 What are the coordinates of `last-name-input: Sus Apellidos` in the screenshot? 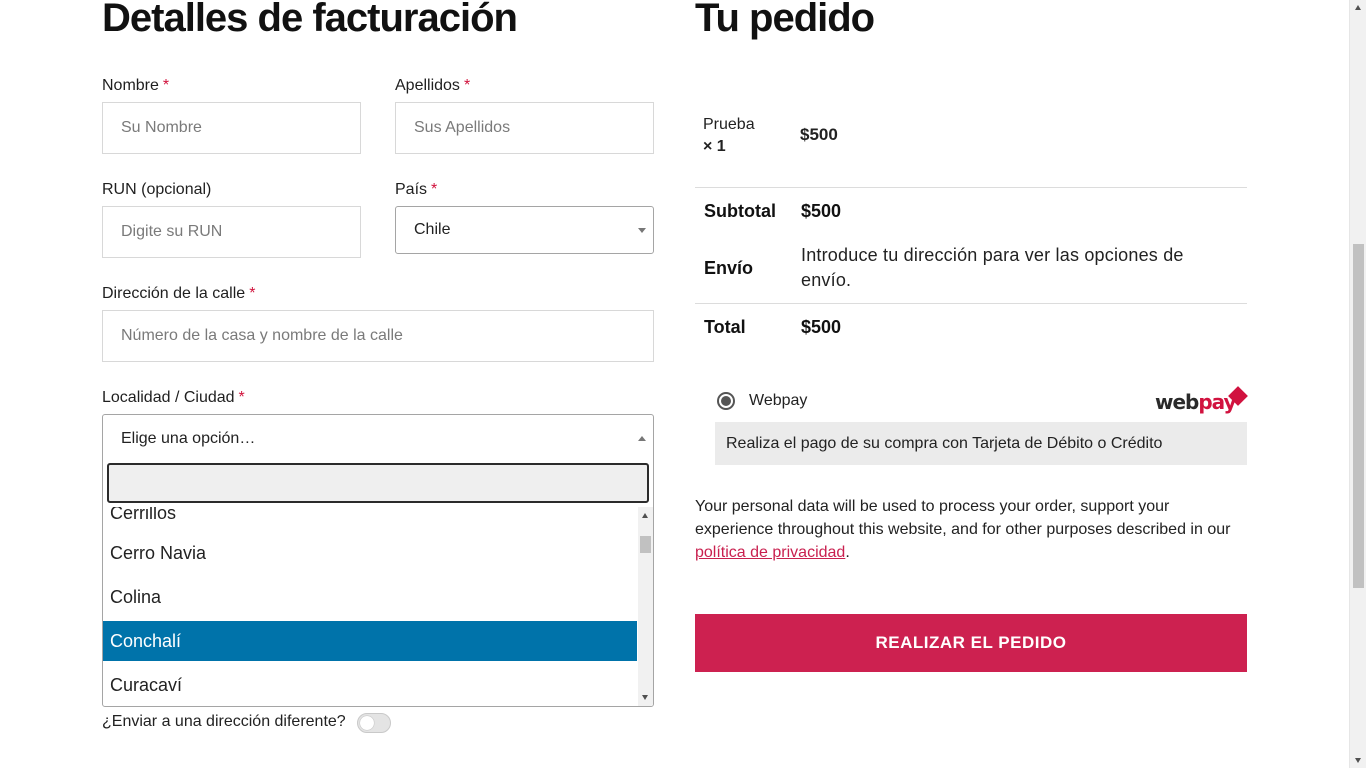 It's located at (524, 128).